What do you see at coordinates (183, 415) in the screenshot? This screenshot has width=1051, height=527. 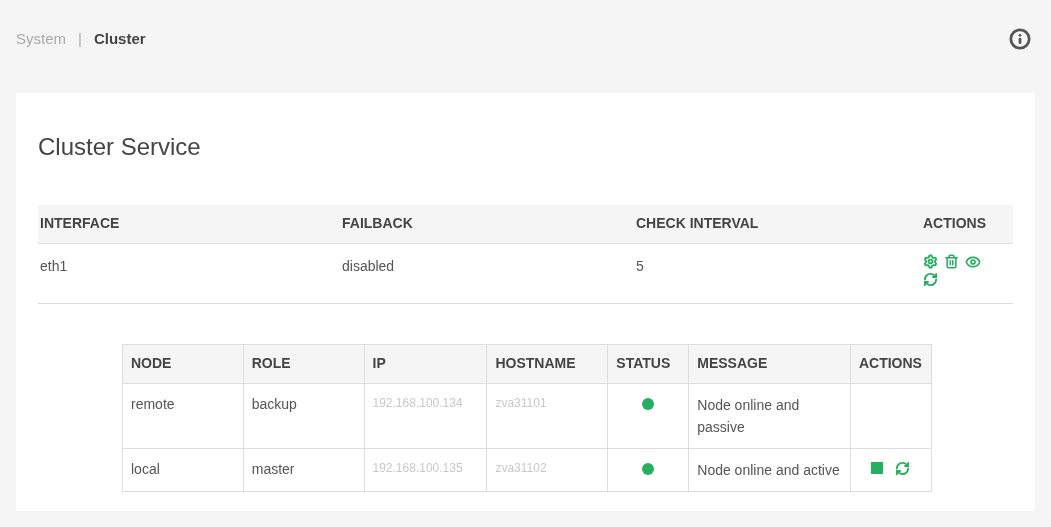 I see `table-cell: remote` at bounding box center [183, 415].